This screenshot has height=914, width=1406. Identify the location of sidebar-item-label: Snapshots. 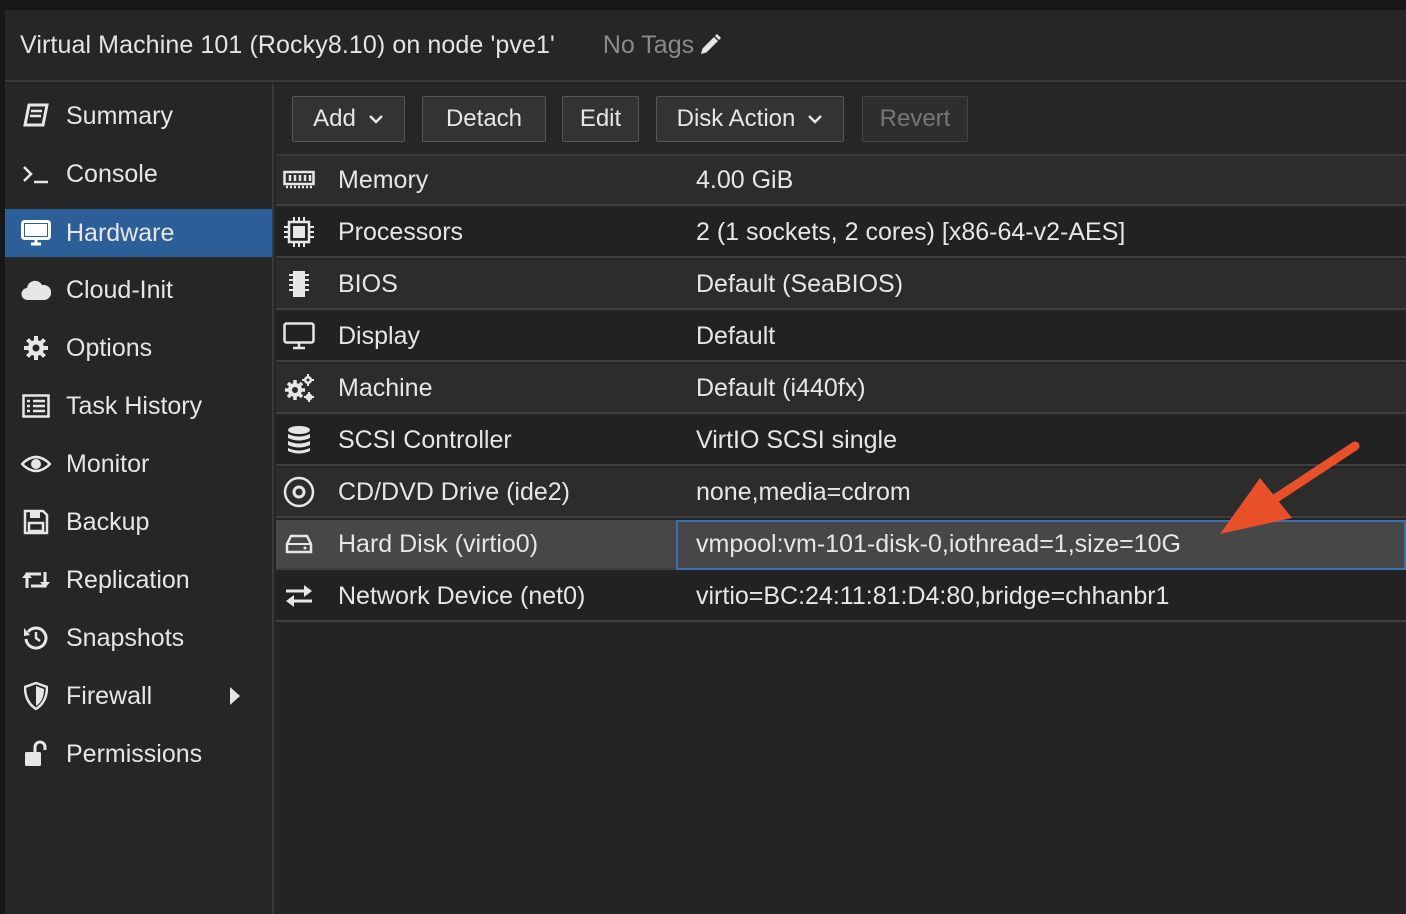
(125, 637).